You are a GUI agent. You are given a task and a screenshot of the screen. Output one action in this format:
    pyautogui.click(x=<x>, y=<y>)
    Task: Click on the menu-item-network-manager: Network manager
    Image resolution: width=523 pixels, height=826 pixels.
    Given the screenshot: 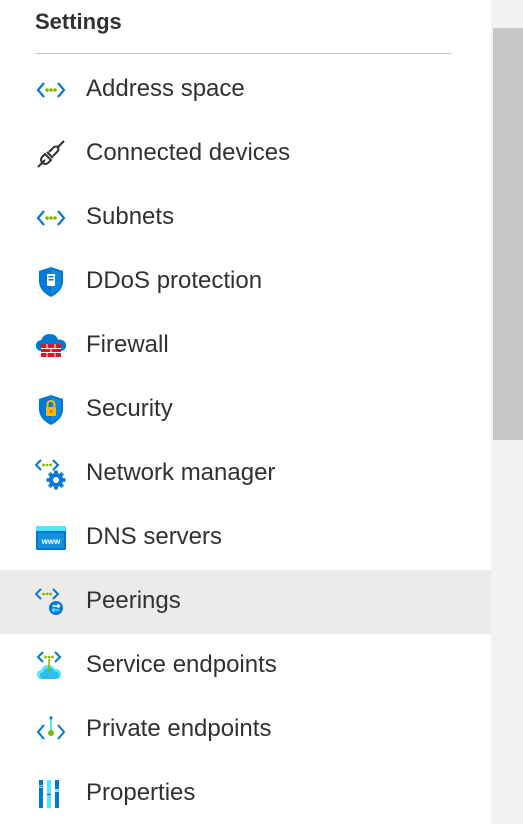 What is the action you would take?
    pyautogui.click(x=245, y=474)
    